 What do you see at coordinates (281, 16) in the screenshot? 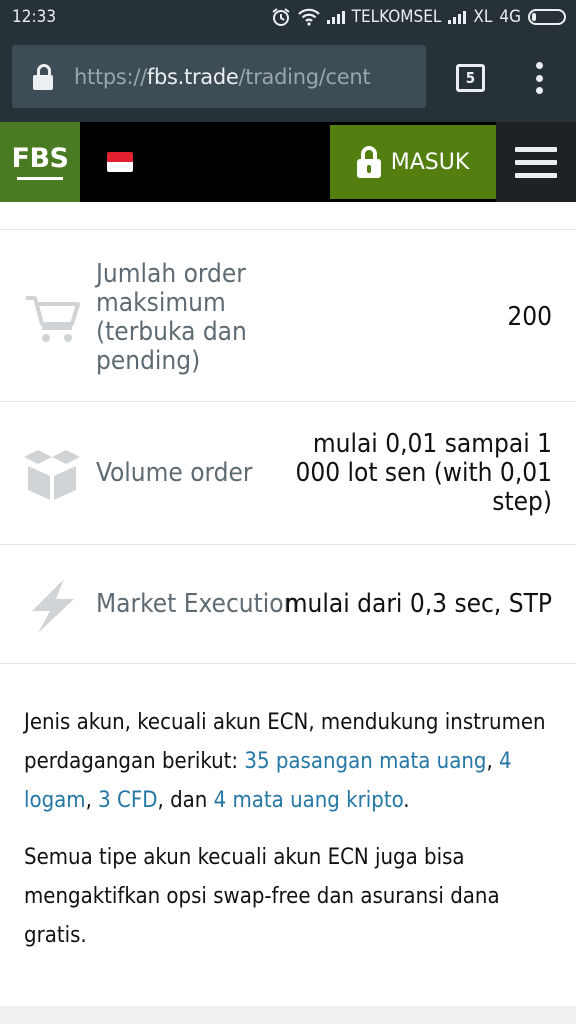
I see `alarm-icon` at bounding box center [281, 16].